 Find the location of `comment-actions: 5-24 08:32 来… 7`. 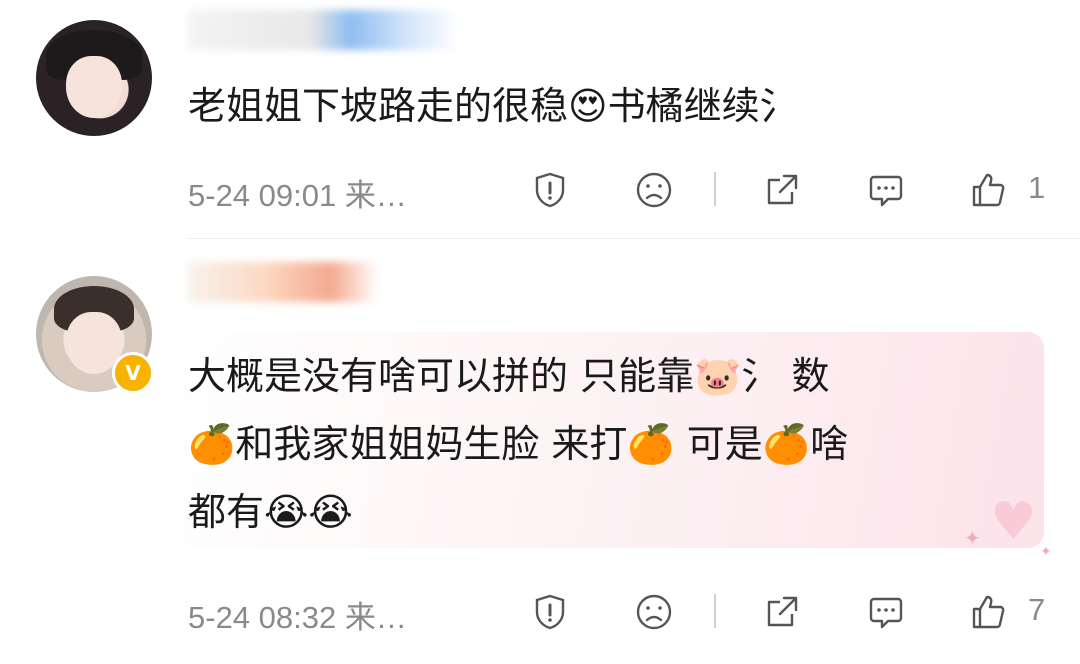

comment-actions: 5-24 08:32 来… 7 is located at coordinates (616, 612).